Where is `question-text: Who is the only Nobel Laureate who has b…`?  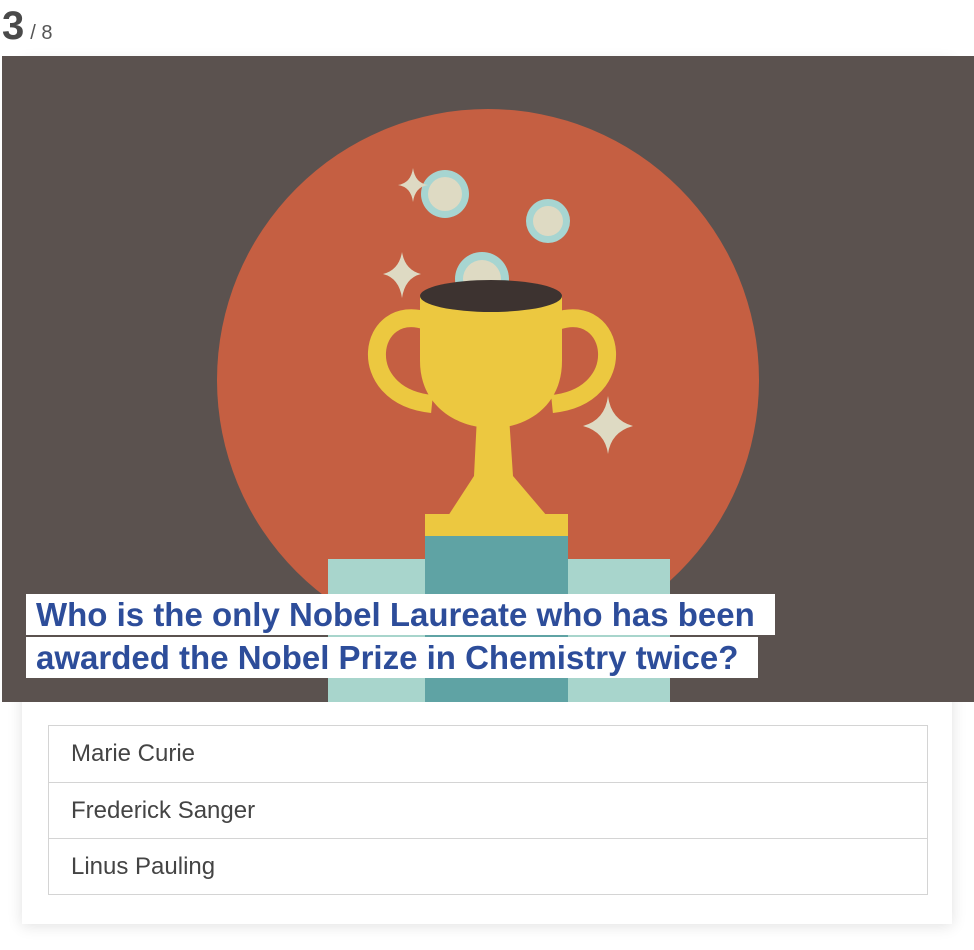
question-text: Who is the only Nobel Laureate who has b… is located at coordinates (441, 636).